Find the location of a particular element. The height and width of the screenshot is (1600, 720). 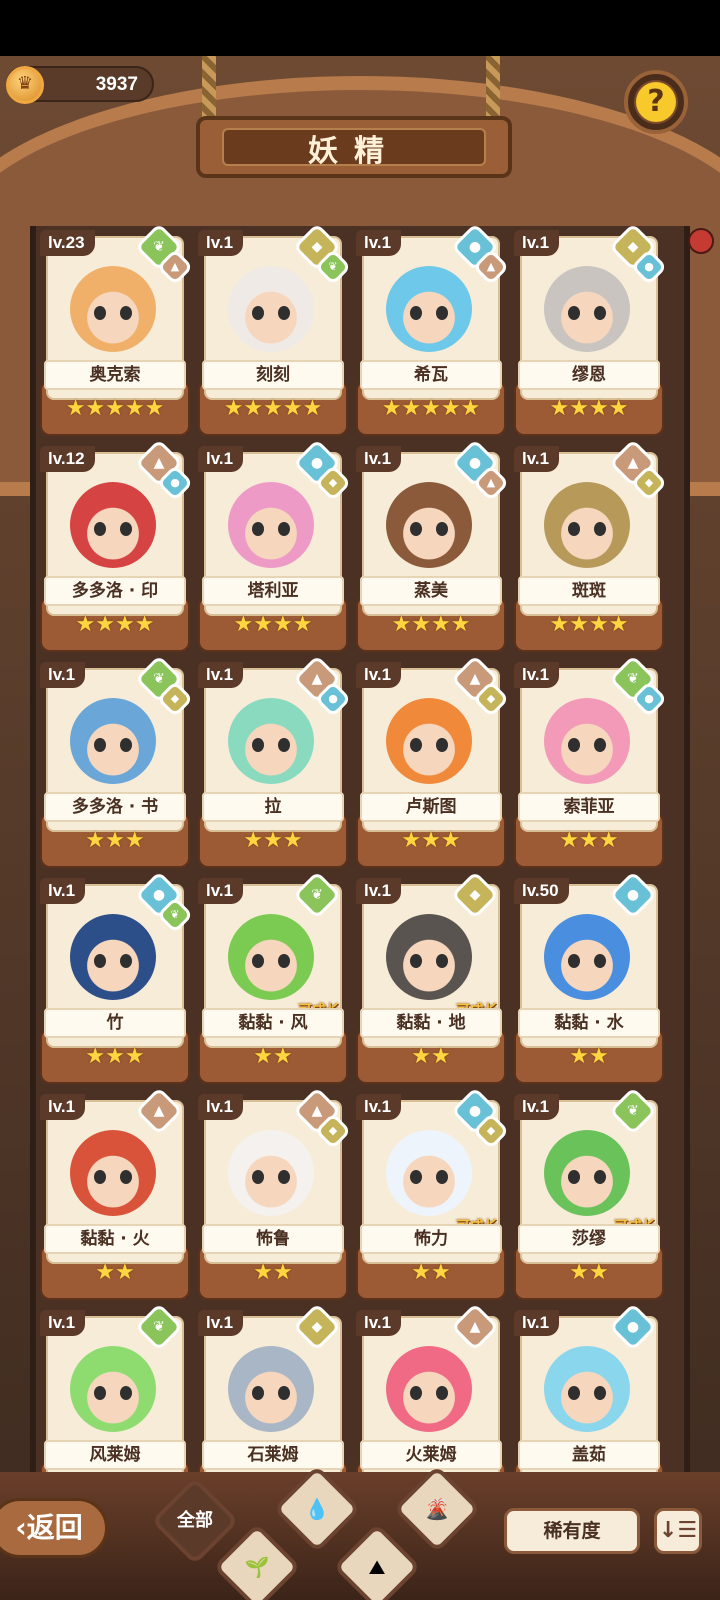

fairy-card: lv.1 ● ▲ 希瓦 ★★★★★ is located at coordinates (433, 329).